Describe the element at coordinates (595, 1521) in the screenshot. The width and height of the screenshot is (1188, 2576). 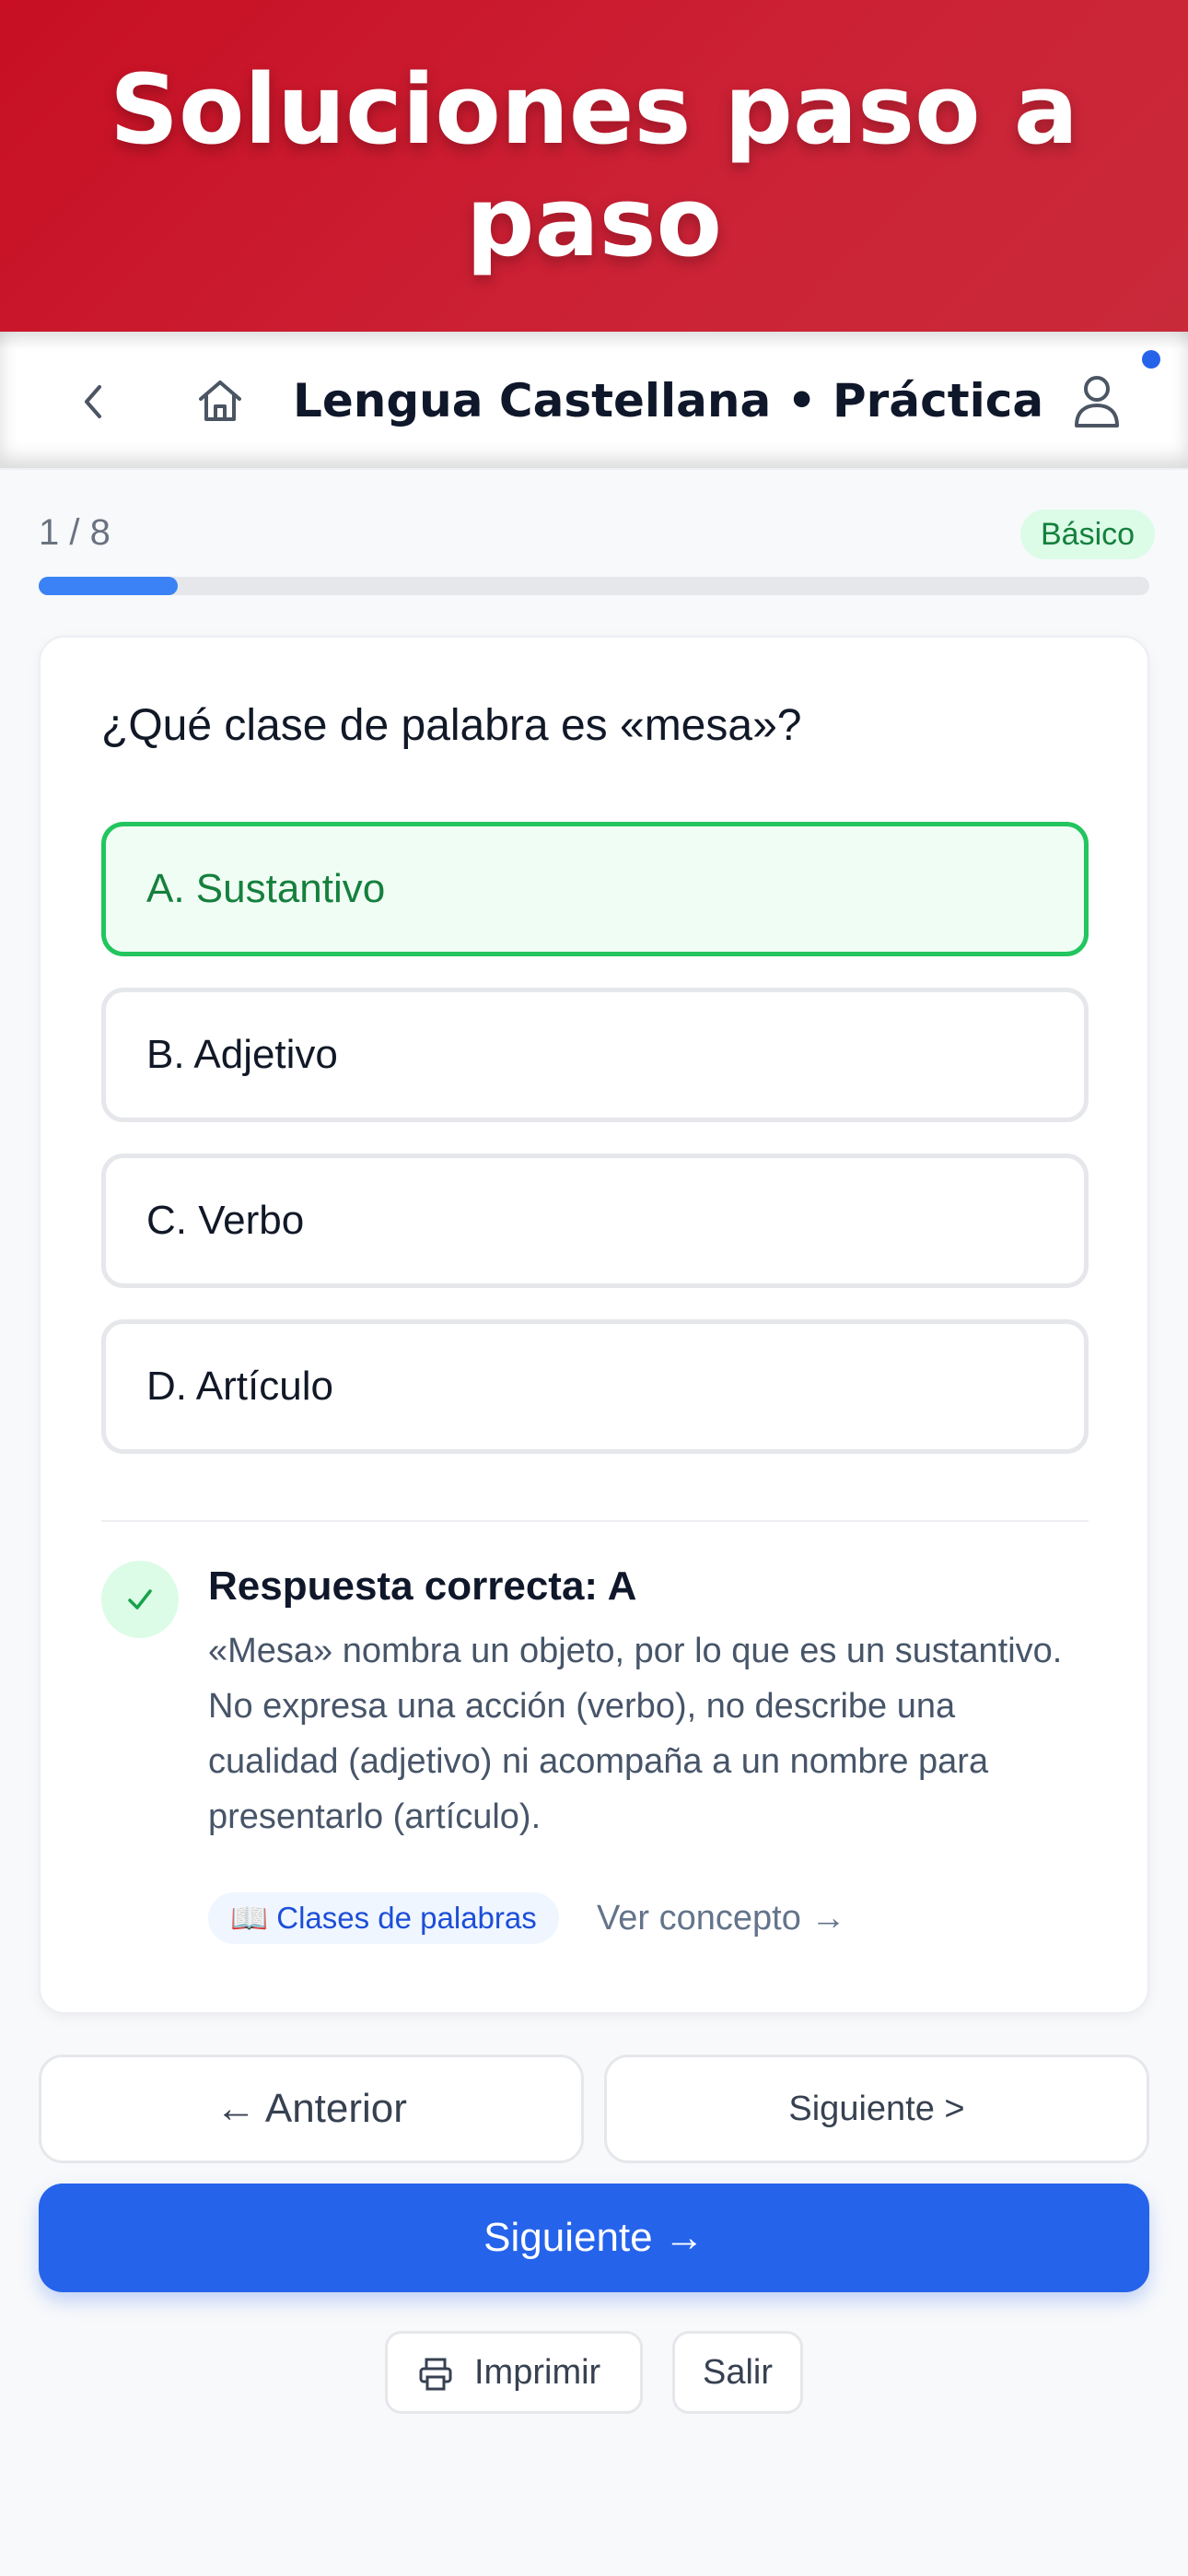
I see `divider` at that location.